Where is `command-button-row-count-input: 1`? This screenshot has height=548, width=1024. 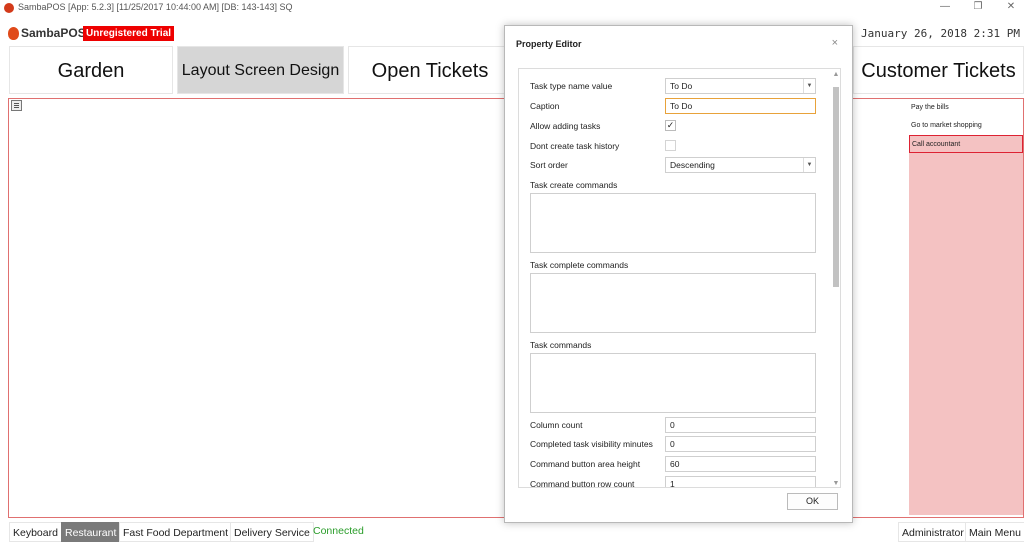
command-button-row-count-input: 1 is located at coordinates (740, 481).